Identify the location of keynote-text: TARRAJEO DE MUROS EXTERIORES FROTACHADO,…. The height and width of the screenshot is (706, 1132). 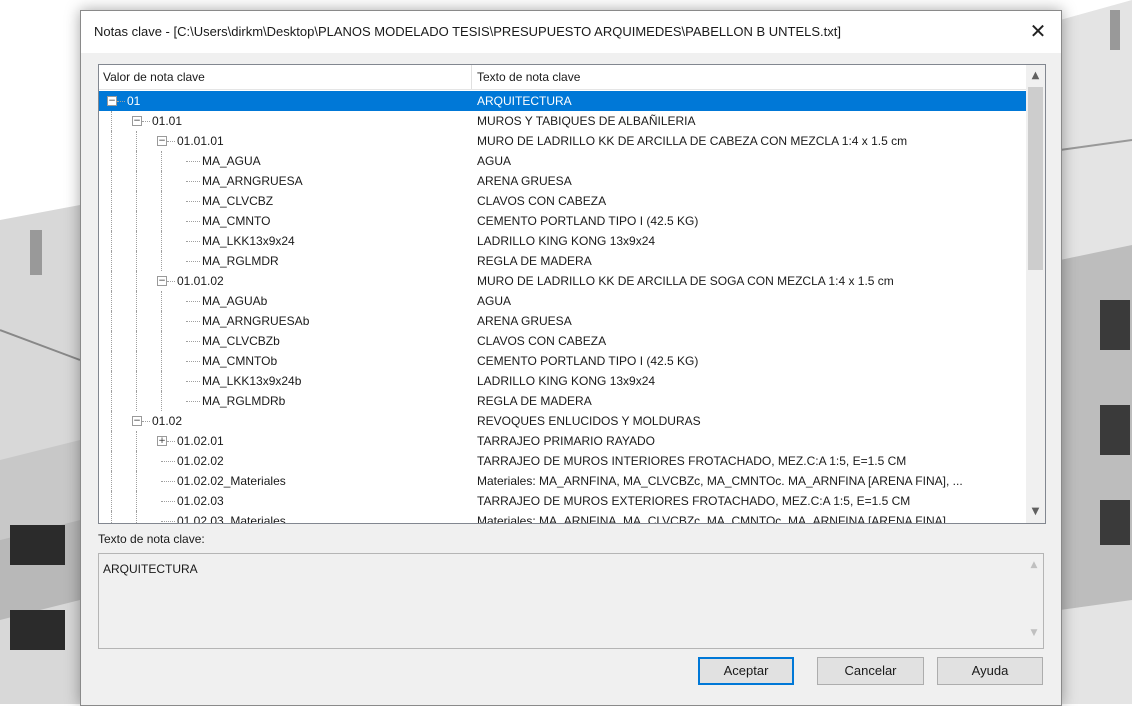
(694, 501).